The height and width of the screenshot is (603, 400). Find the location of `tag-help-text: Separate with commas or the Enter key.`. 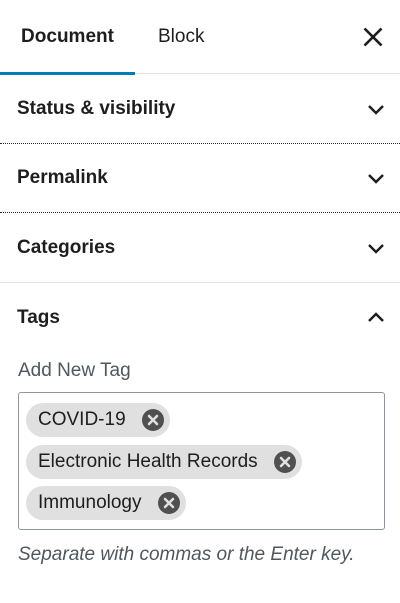

tag-help-text: Separate with commas or the Enter key. is located at coordinates (186, 554).